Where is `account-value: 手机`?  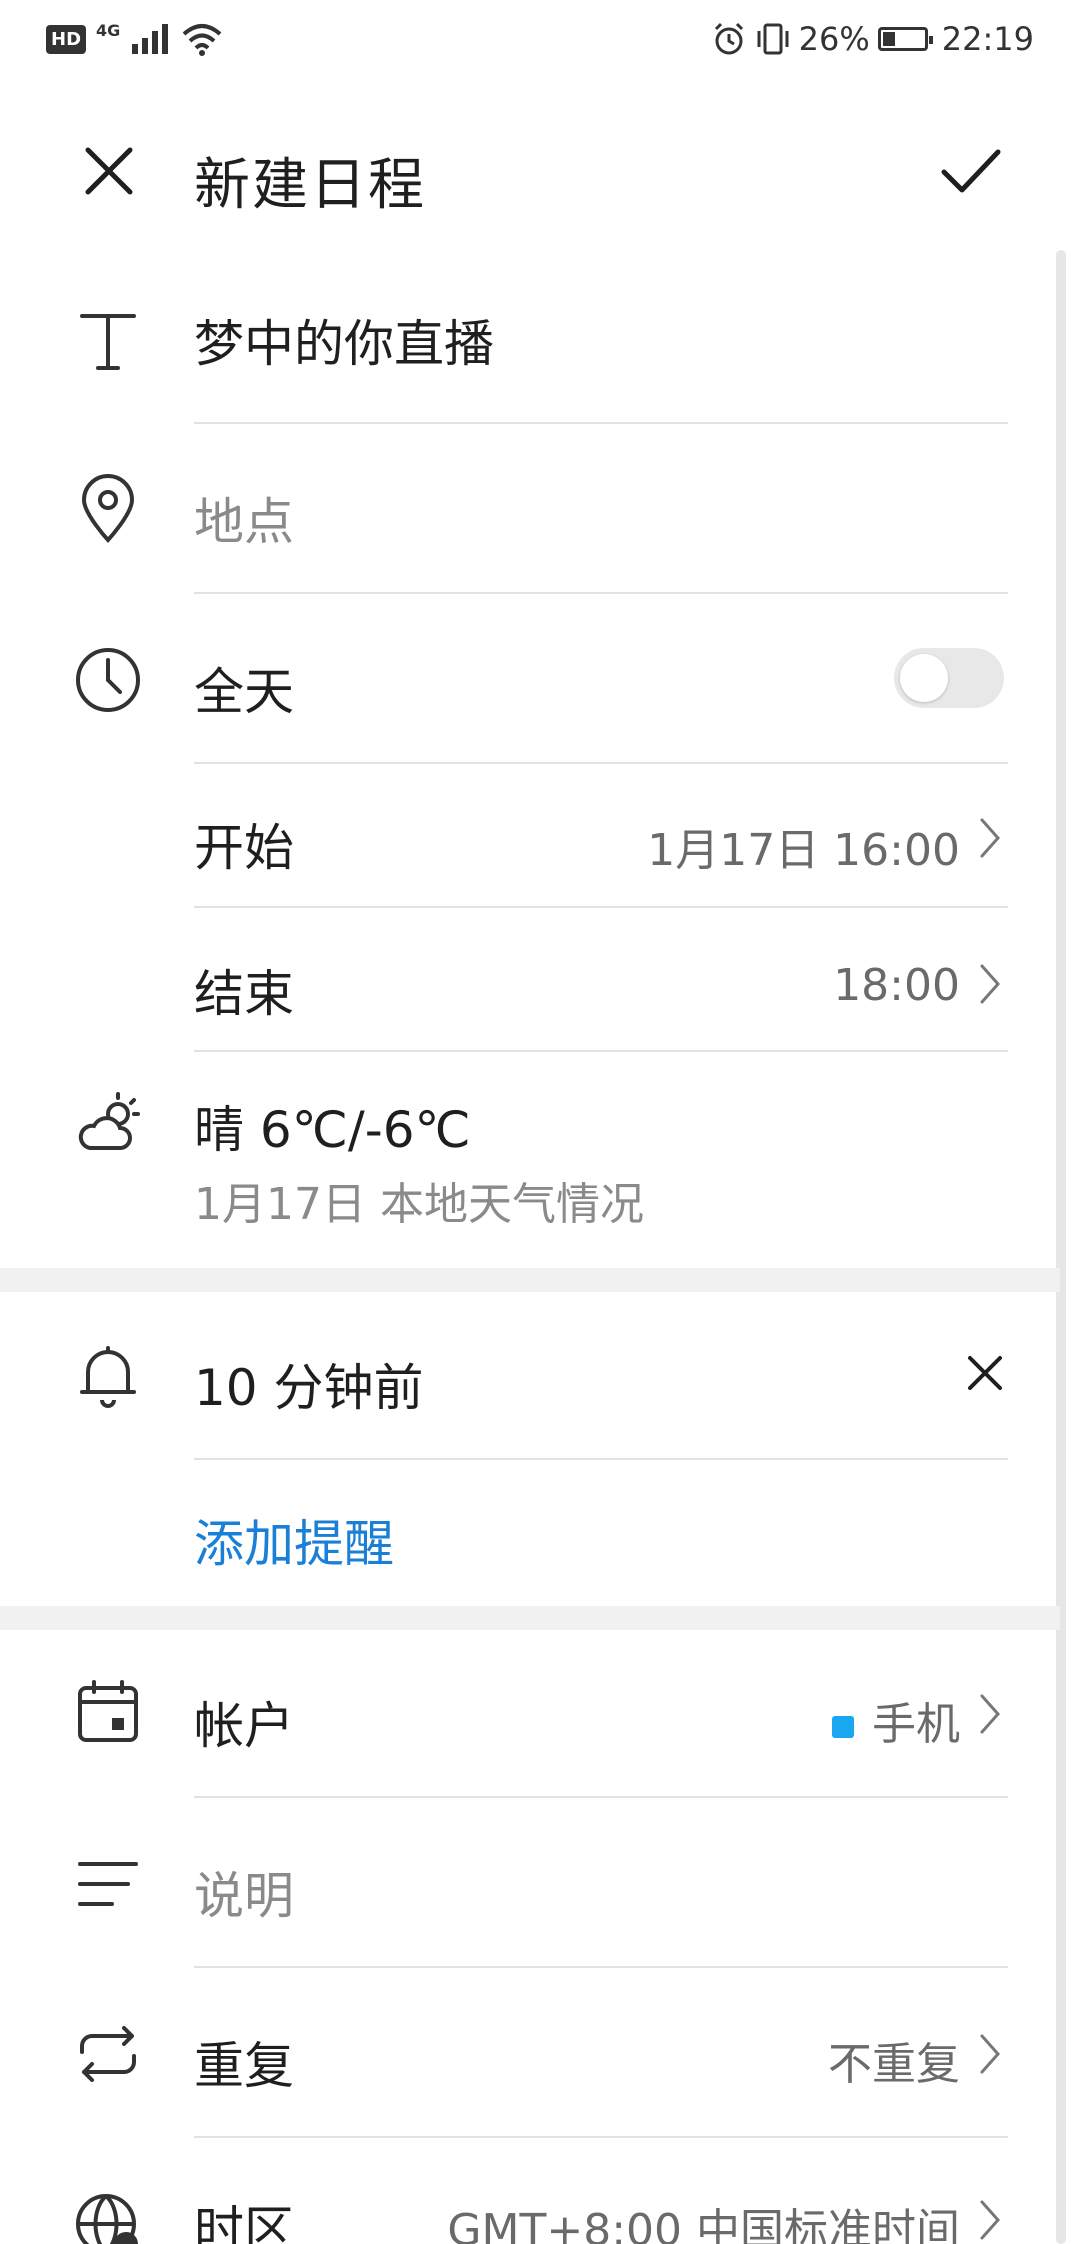 account-value: 手机 is located at coordinates (896, 1720).